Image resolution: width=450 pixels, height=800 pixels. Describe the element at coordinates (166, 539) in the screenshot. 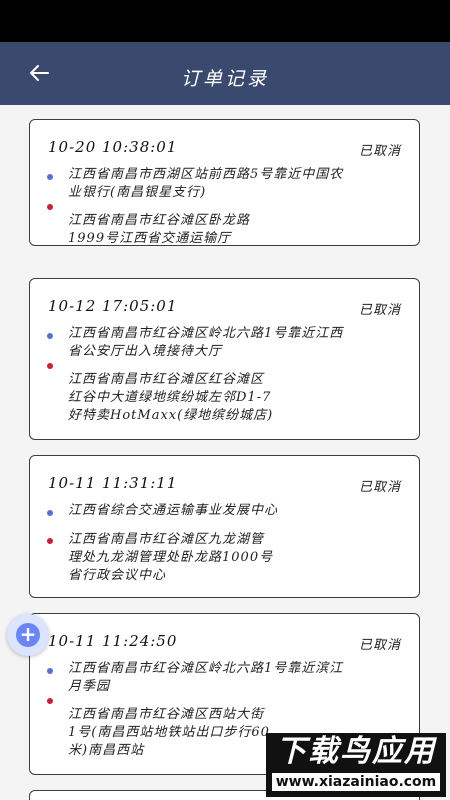

I see `address-line: 江西省南昌市红谷滩区九龙湖管` at that location.